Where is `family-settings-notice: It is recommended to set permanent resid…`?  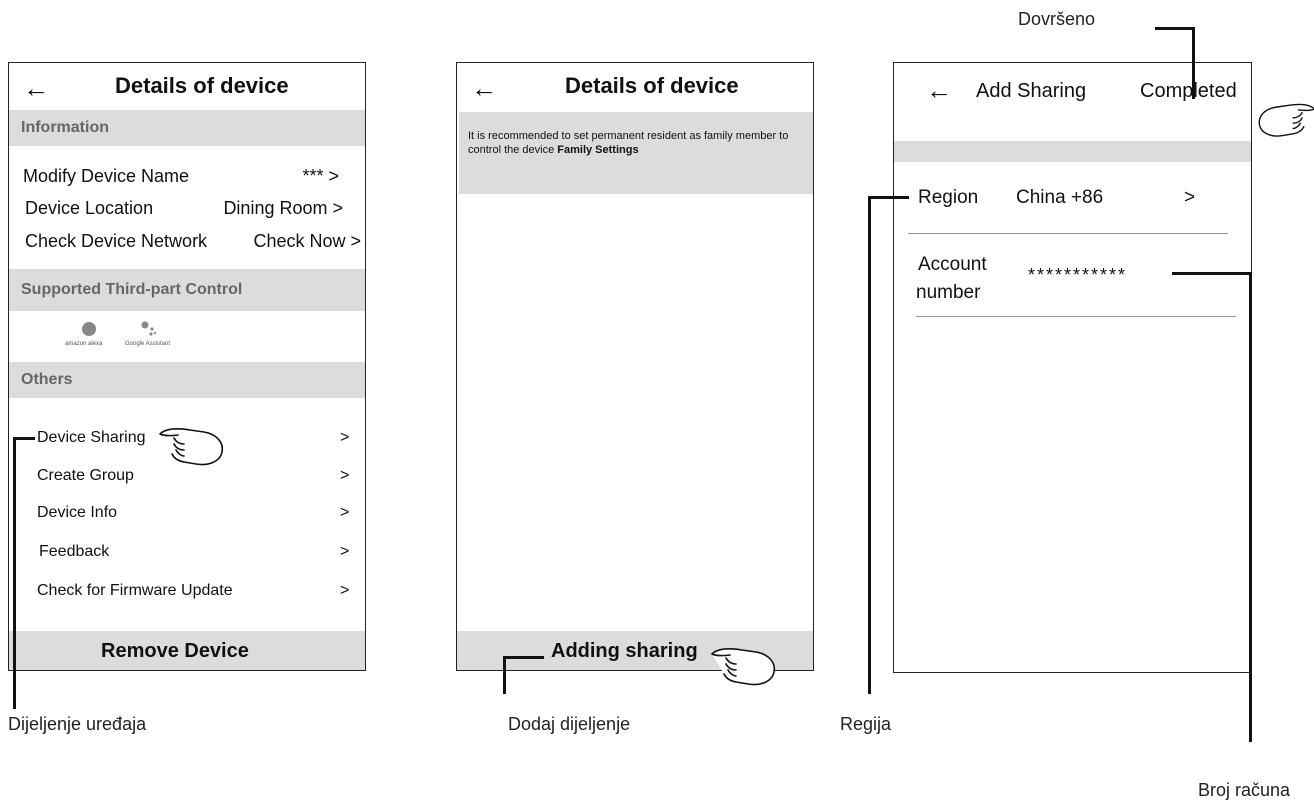
family-settings-notice: It is recommended to set permanent resid… is located at coordinates (636, 153).